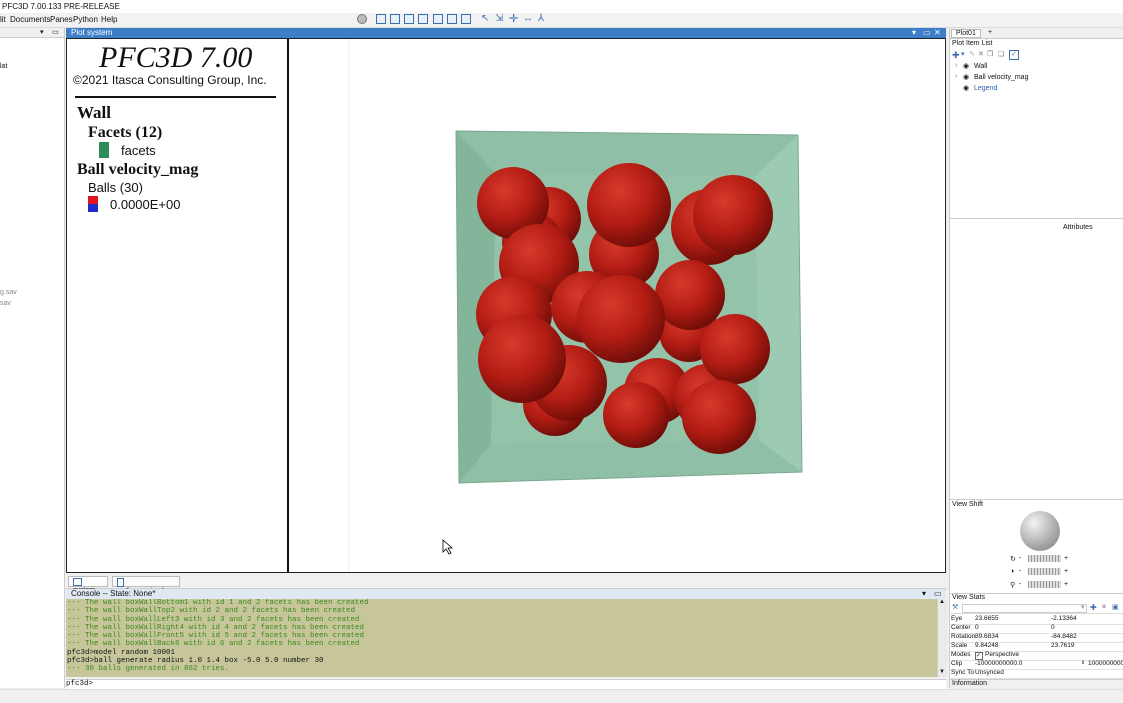  Describe the element at coordinates (55, 32) in the screenshot. I see `pane-close-icon: ▭` at that location.